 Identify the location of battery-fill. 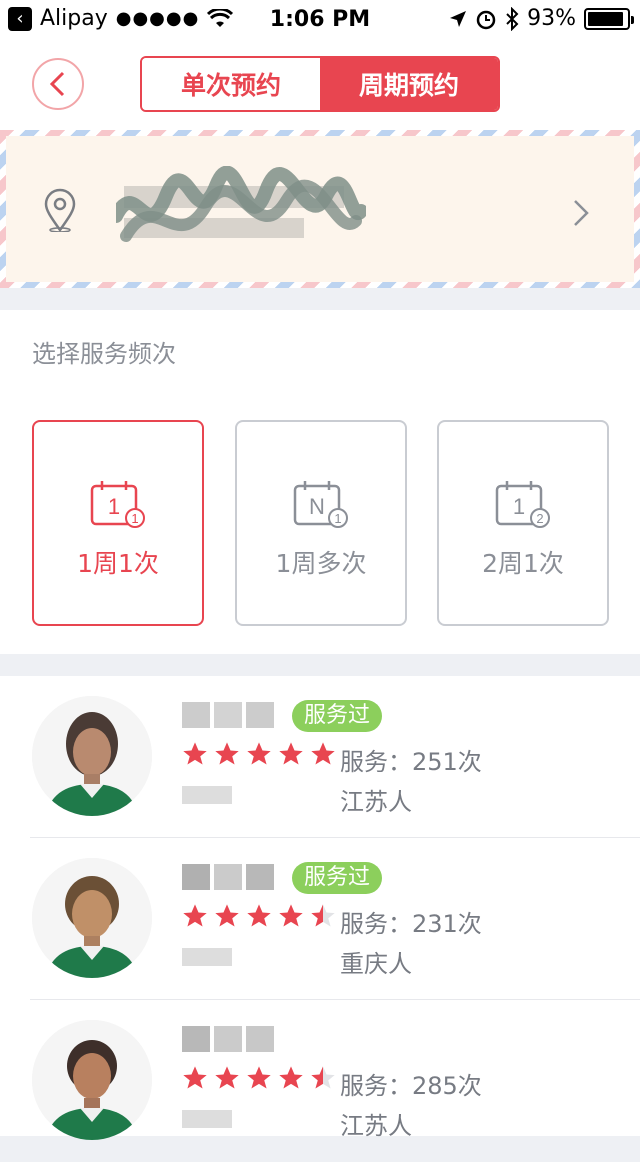
(606, 18).